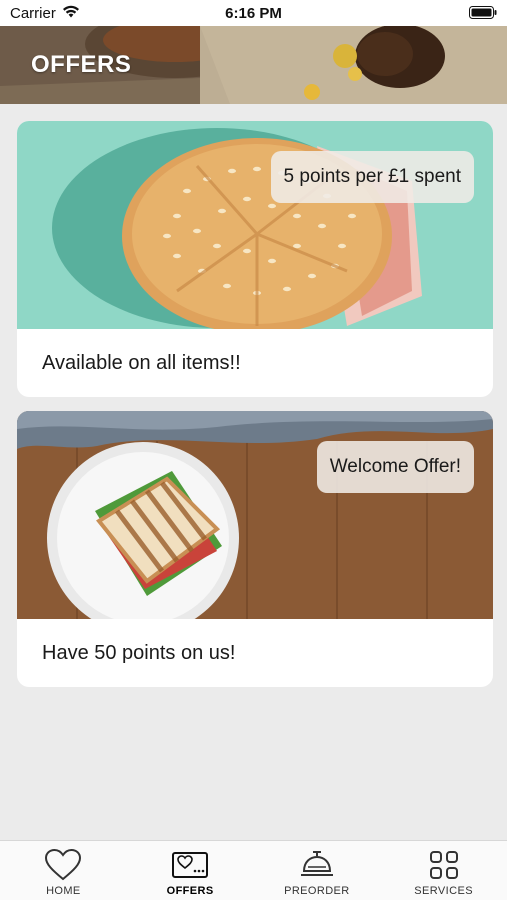 The width and height of the screenshot is (507, 900). I want to click on tab-home: HOME, so click(63, 870).